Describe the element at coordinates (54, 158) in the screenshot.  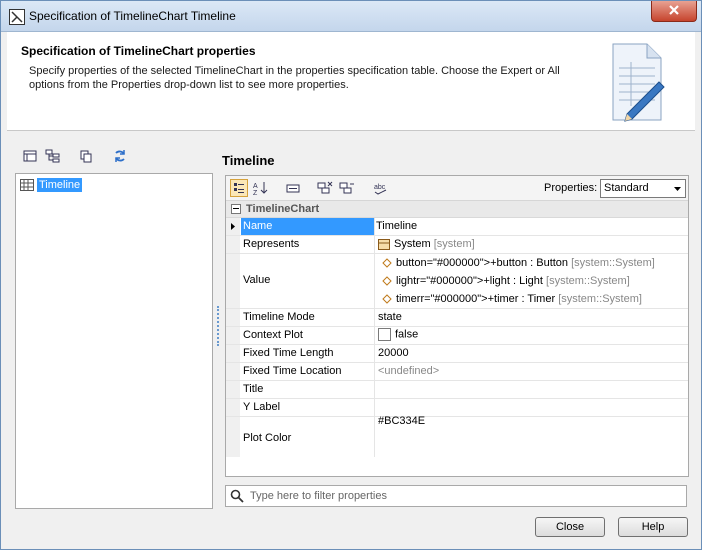
I see `tree-view-icon` at that location.